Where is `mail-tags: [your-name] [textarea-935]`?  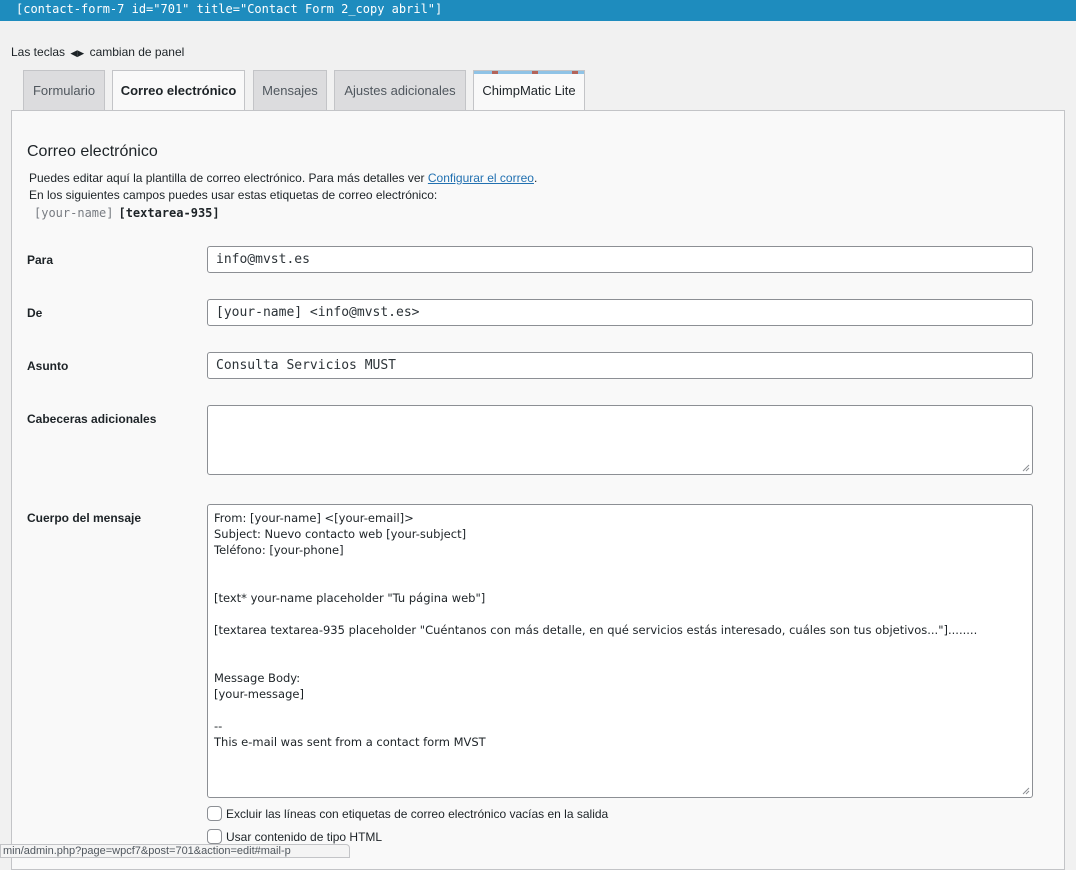 mail-tags: [your-name] [textarea-935] is located at coordinates (127, 213).